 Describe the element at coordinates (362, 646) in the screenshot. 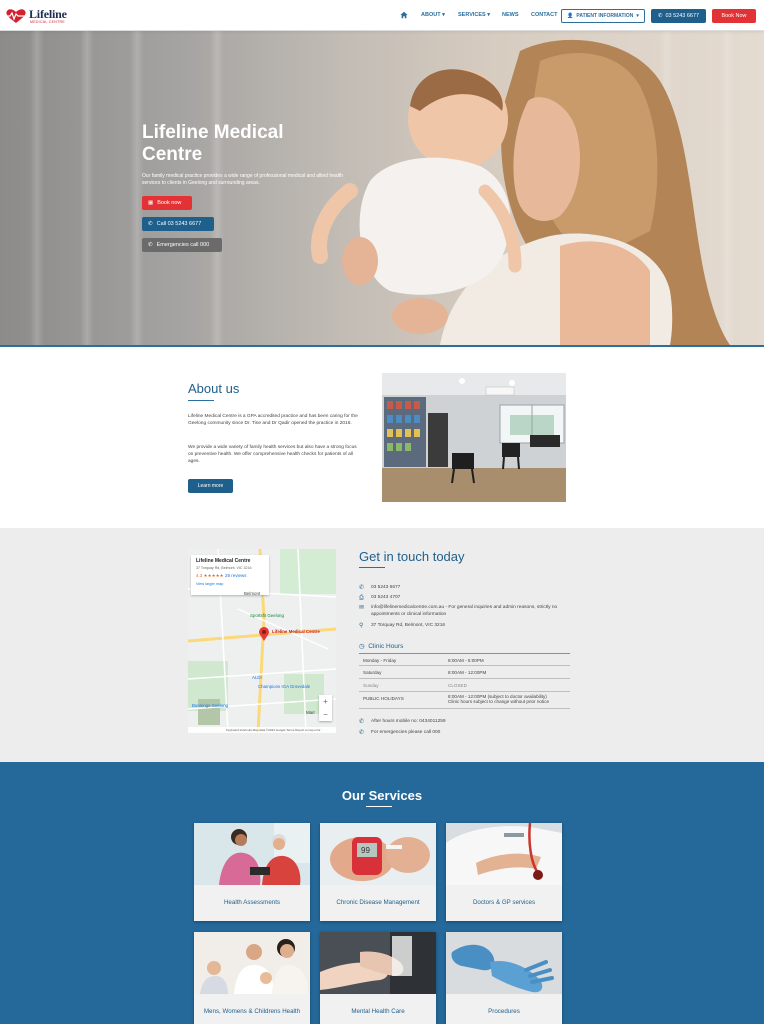

I see `clock-icon: ◷` at that location.